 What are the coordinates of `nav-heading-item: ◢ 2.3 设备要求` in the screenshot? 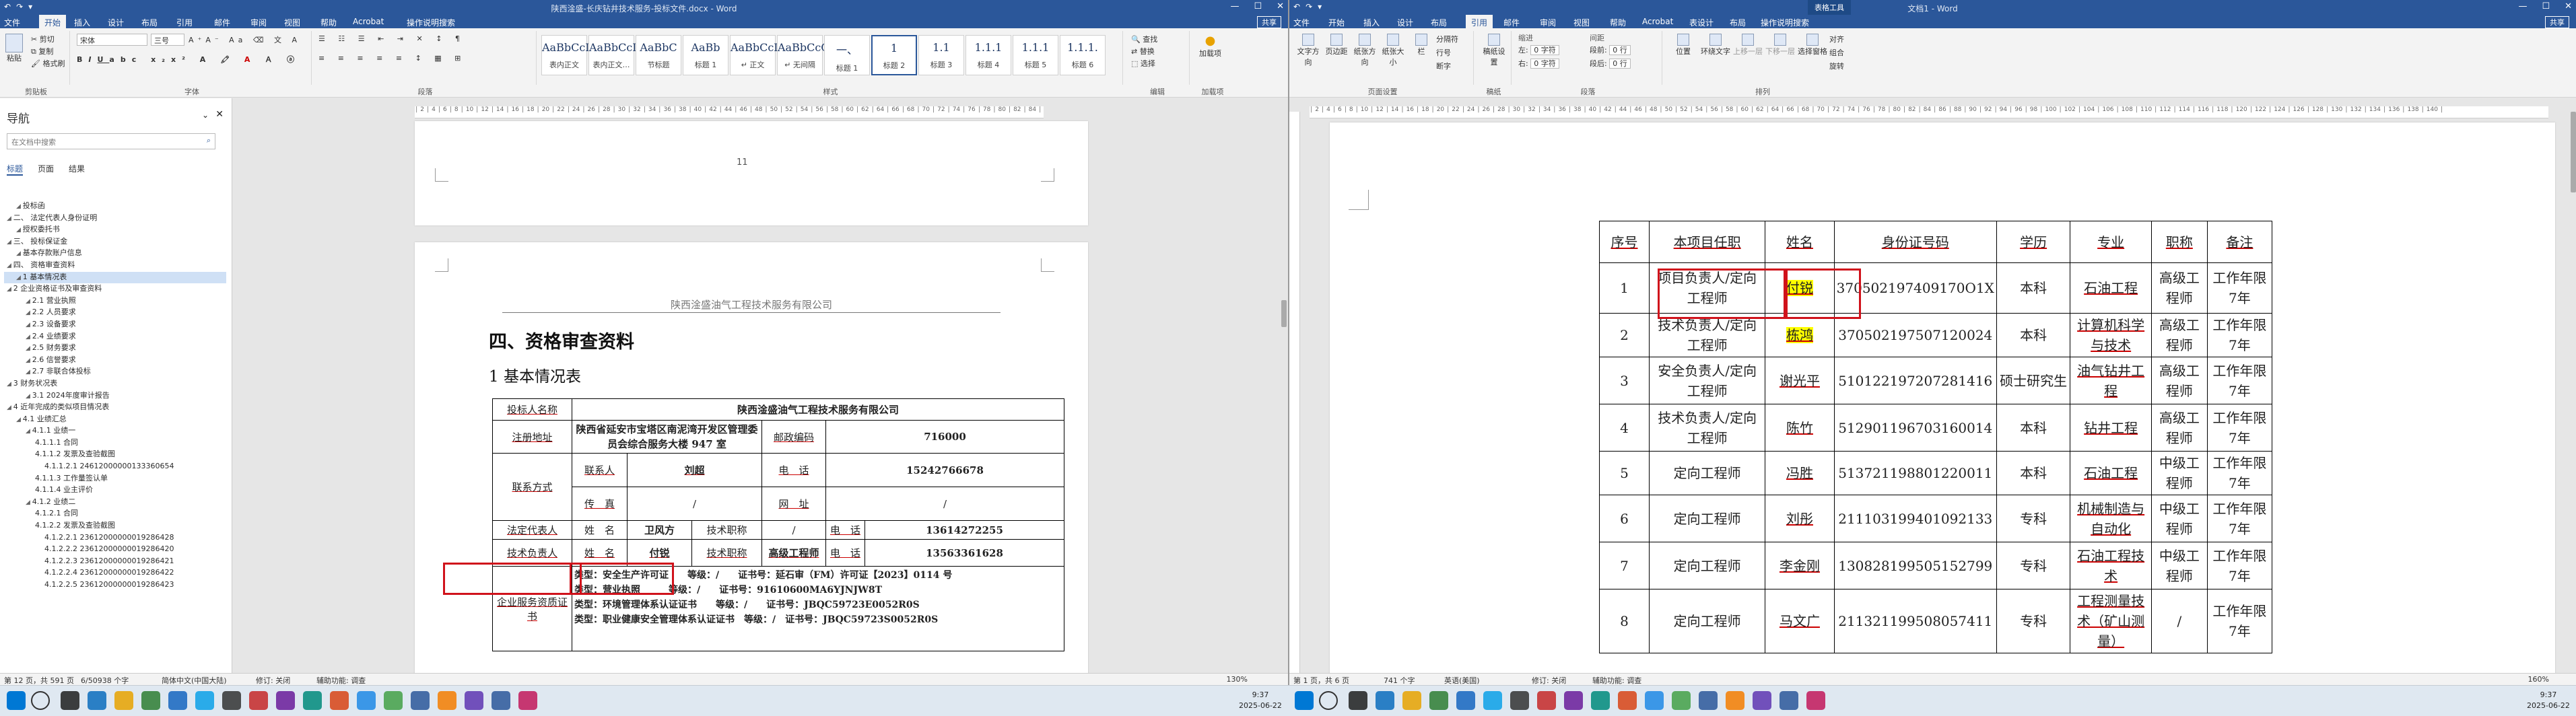 It's located at (115, 325).